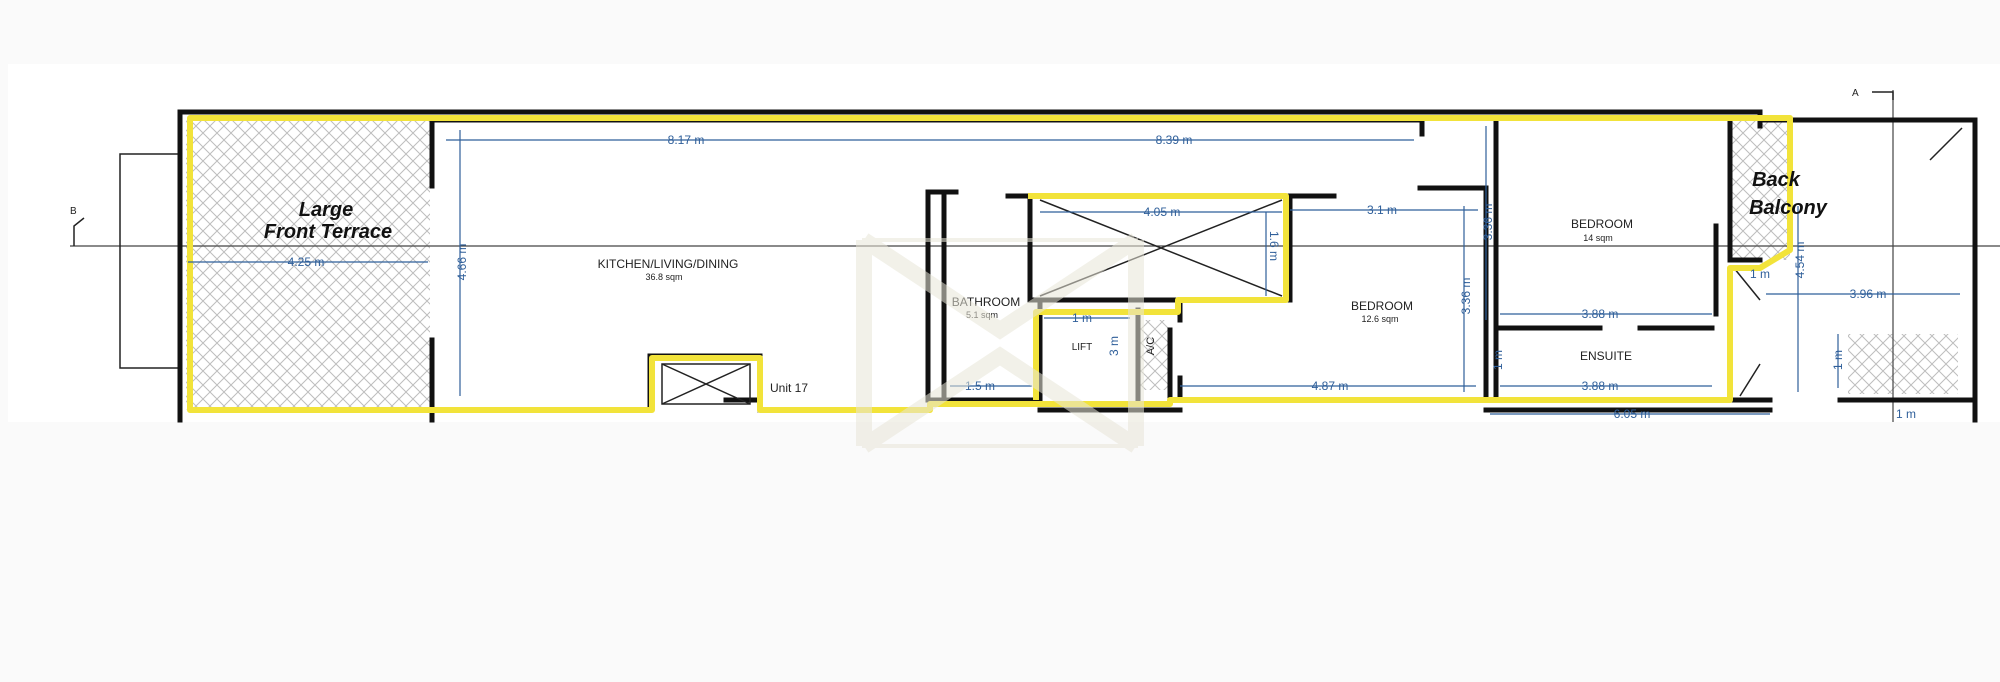  What do you see at coordinates (1868, 294) in the screenshot?
I see `svg-text: 3.96 m` at bounding box center [1868, 294].